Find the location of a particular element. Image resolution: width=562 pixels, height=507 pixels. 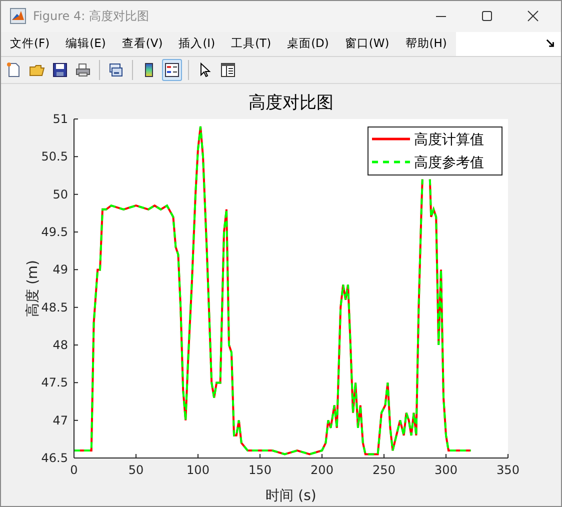

menu-item: 文件(F) is located at coordinates (30, 44).